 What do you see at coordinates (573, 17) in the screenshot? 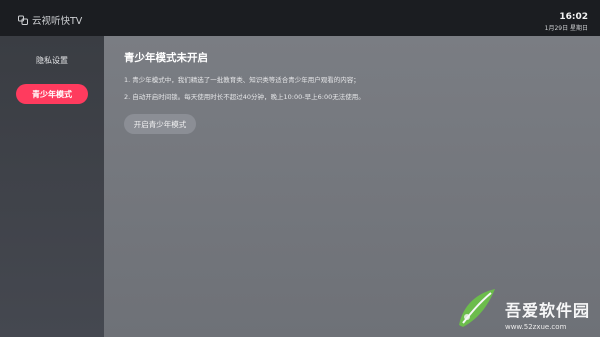
I see `clock-time: 16:02` at bounding box center [573, 17].